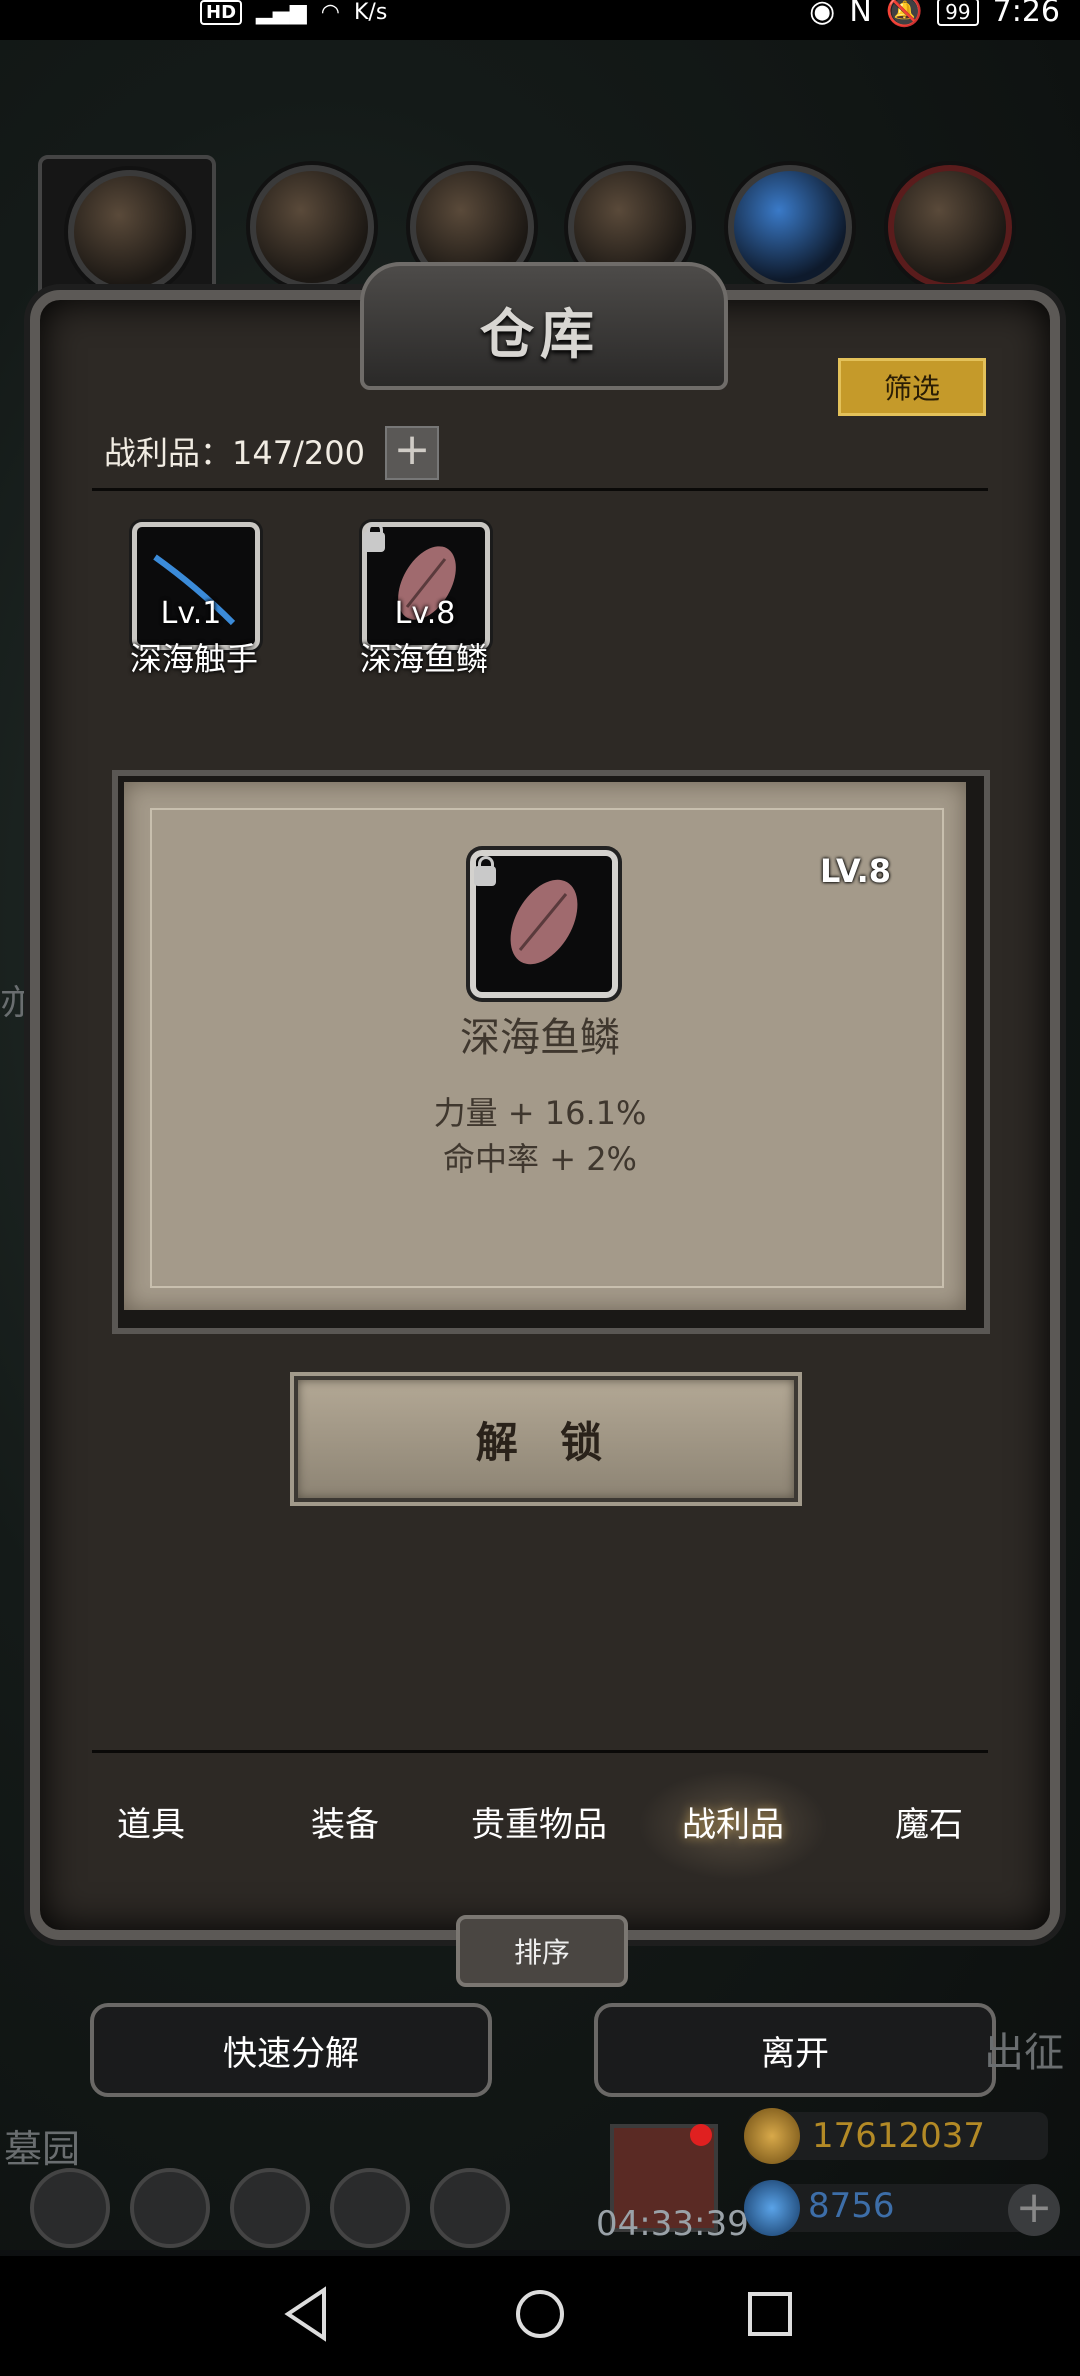  What do you see at coordinates (470, 2208) in the screenshot?
I see `handshake-icon` at bounding box center [470, 2208].